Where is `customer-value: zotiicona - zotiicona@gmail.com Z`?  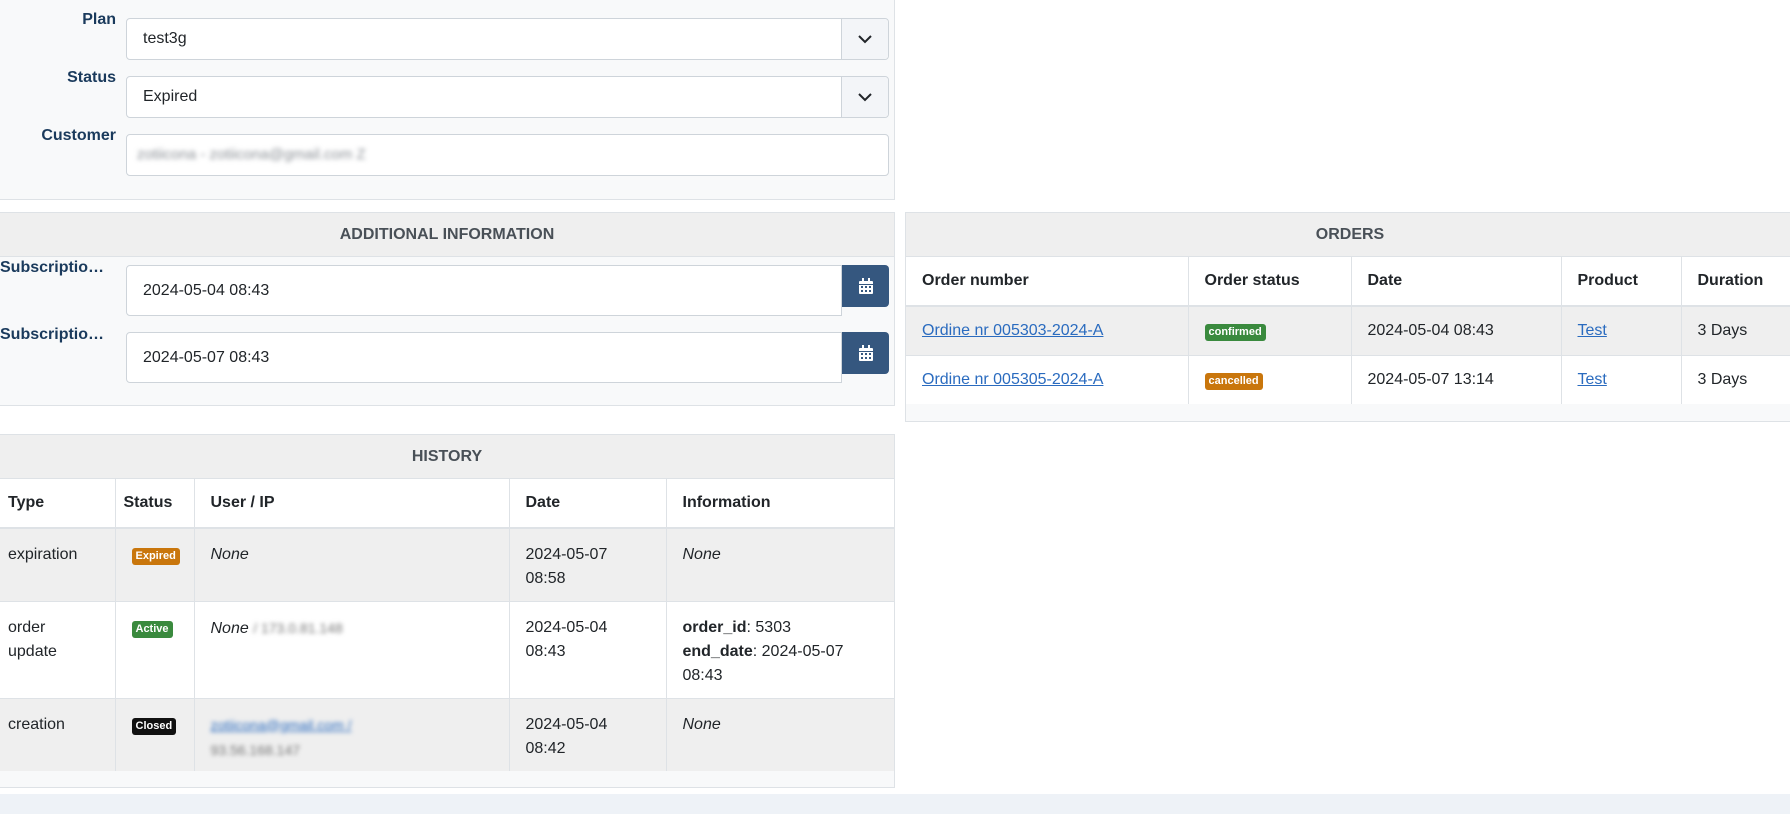
customer-value: zotiicona - zotiicona@gmail.com Z is located at coordinates (251, 154).